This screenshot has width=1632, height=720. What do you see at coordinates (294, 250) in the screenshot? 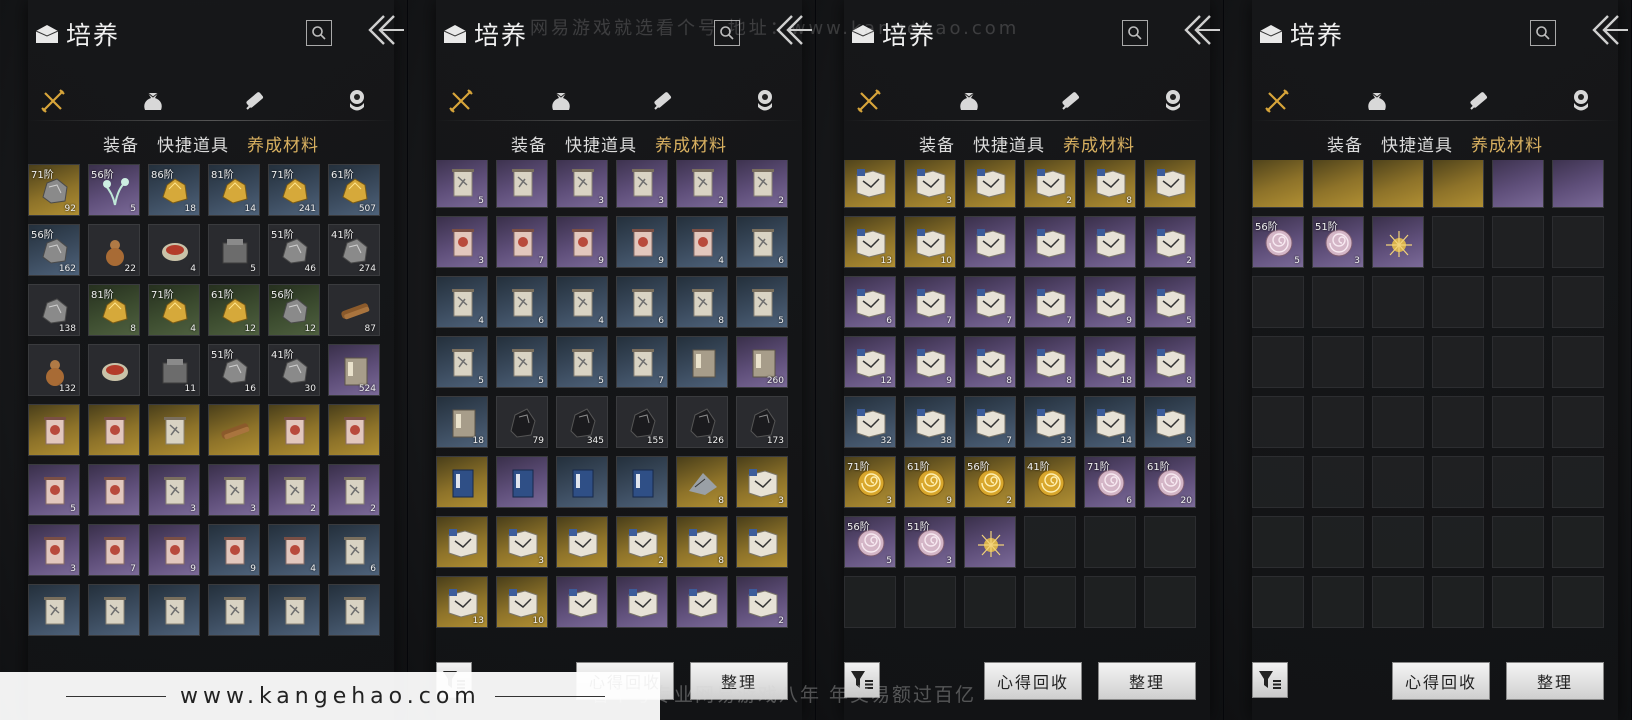
I see `inventory-slot: 51阶 46` at bounding box center [294, 250].